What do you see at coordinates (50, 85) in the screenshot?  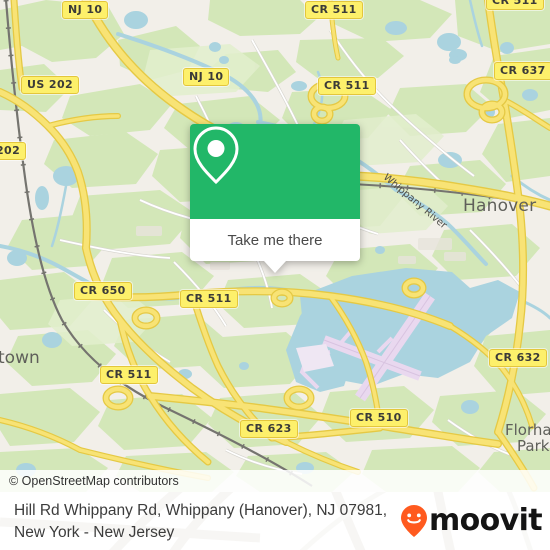 I see `road-shield-us202: US 202` at bounding box center [50, 85].